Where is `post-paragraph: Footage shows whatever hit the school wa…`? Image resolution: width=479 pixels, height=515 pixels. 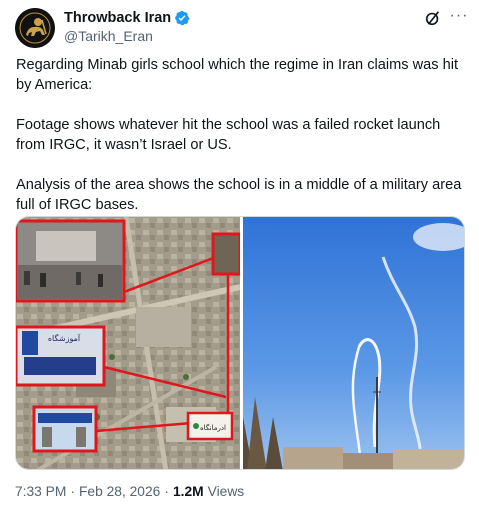 post-paragraph: Footage shows whatever hit the school wa… is located at coordinates (228, 135).